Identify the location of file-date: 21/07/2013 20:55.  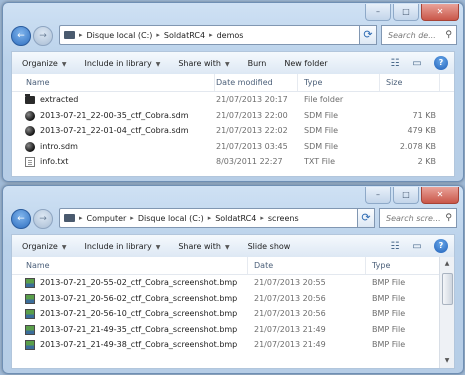
(290, 282).